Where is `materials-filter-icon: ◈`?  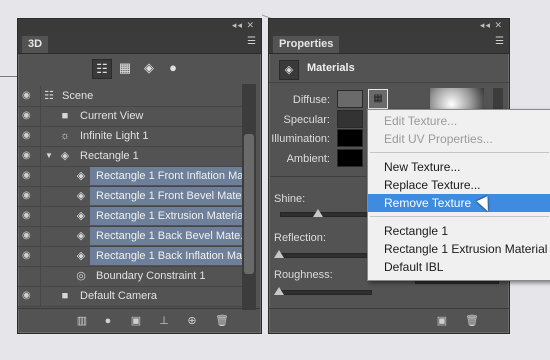
materials-filter-icon: ◈ is located at coordinates (149, 68).